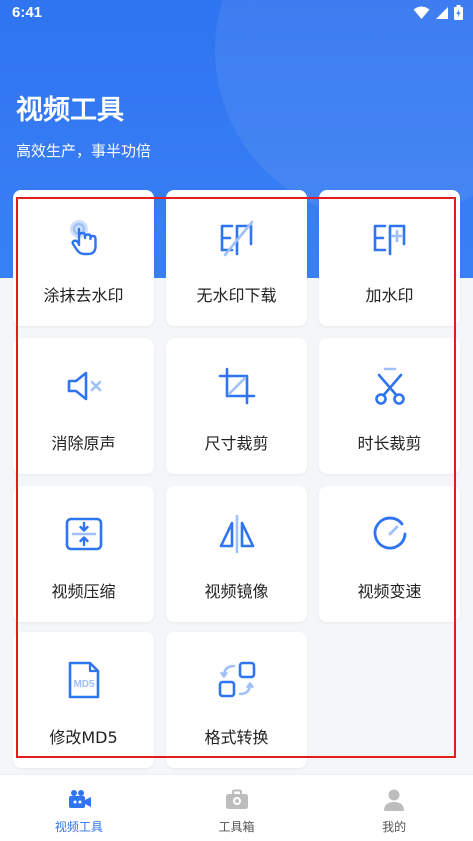 The height and width of the screenshot is (841, 473). Describe the element at coordinates (389, 591) in the screenshot. I see `tool-label: 视频变速` at that location.